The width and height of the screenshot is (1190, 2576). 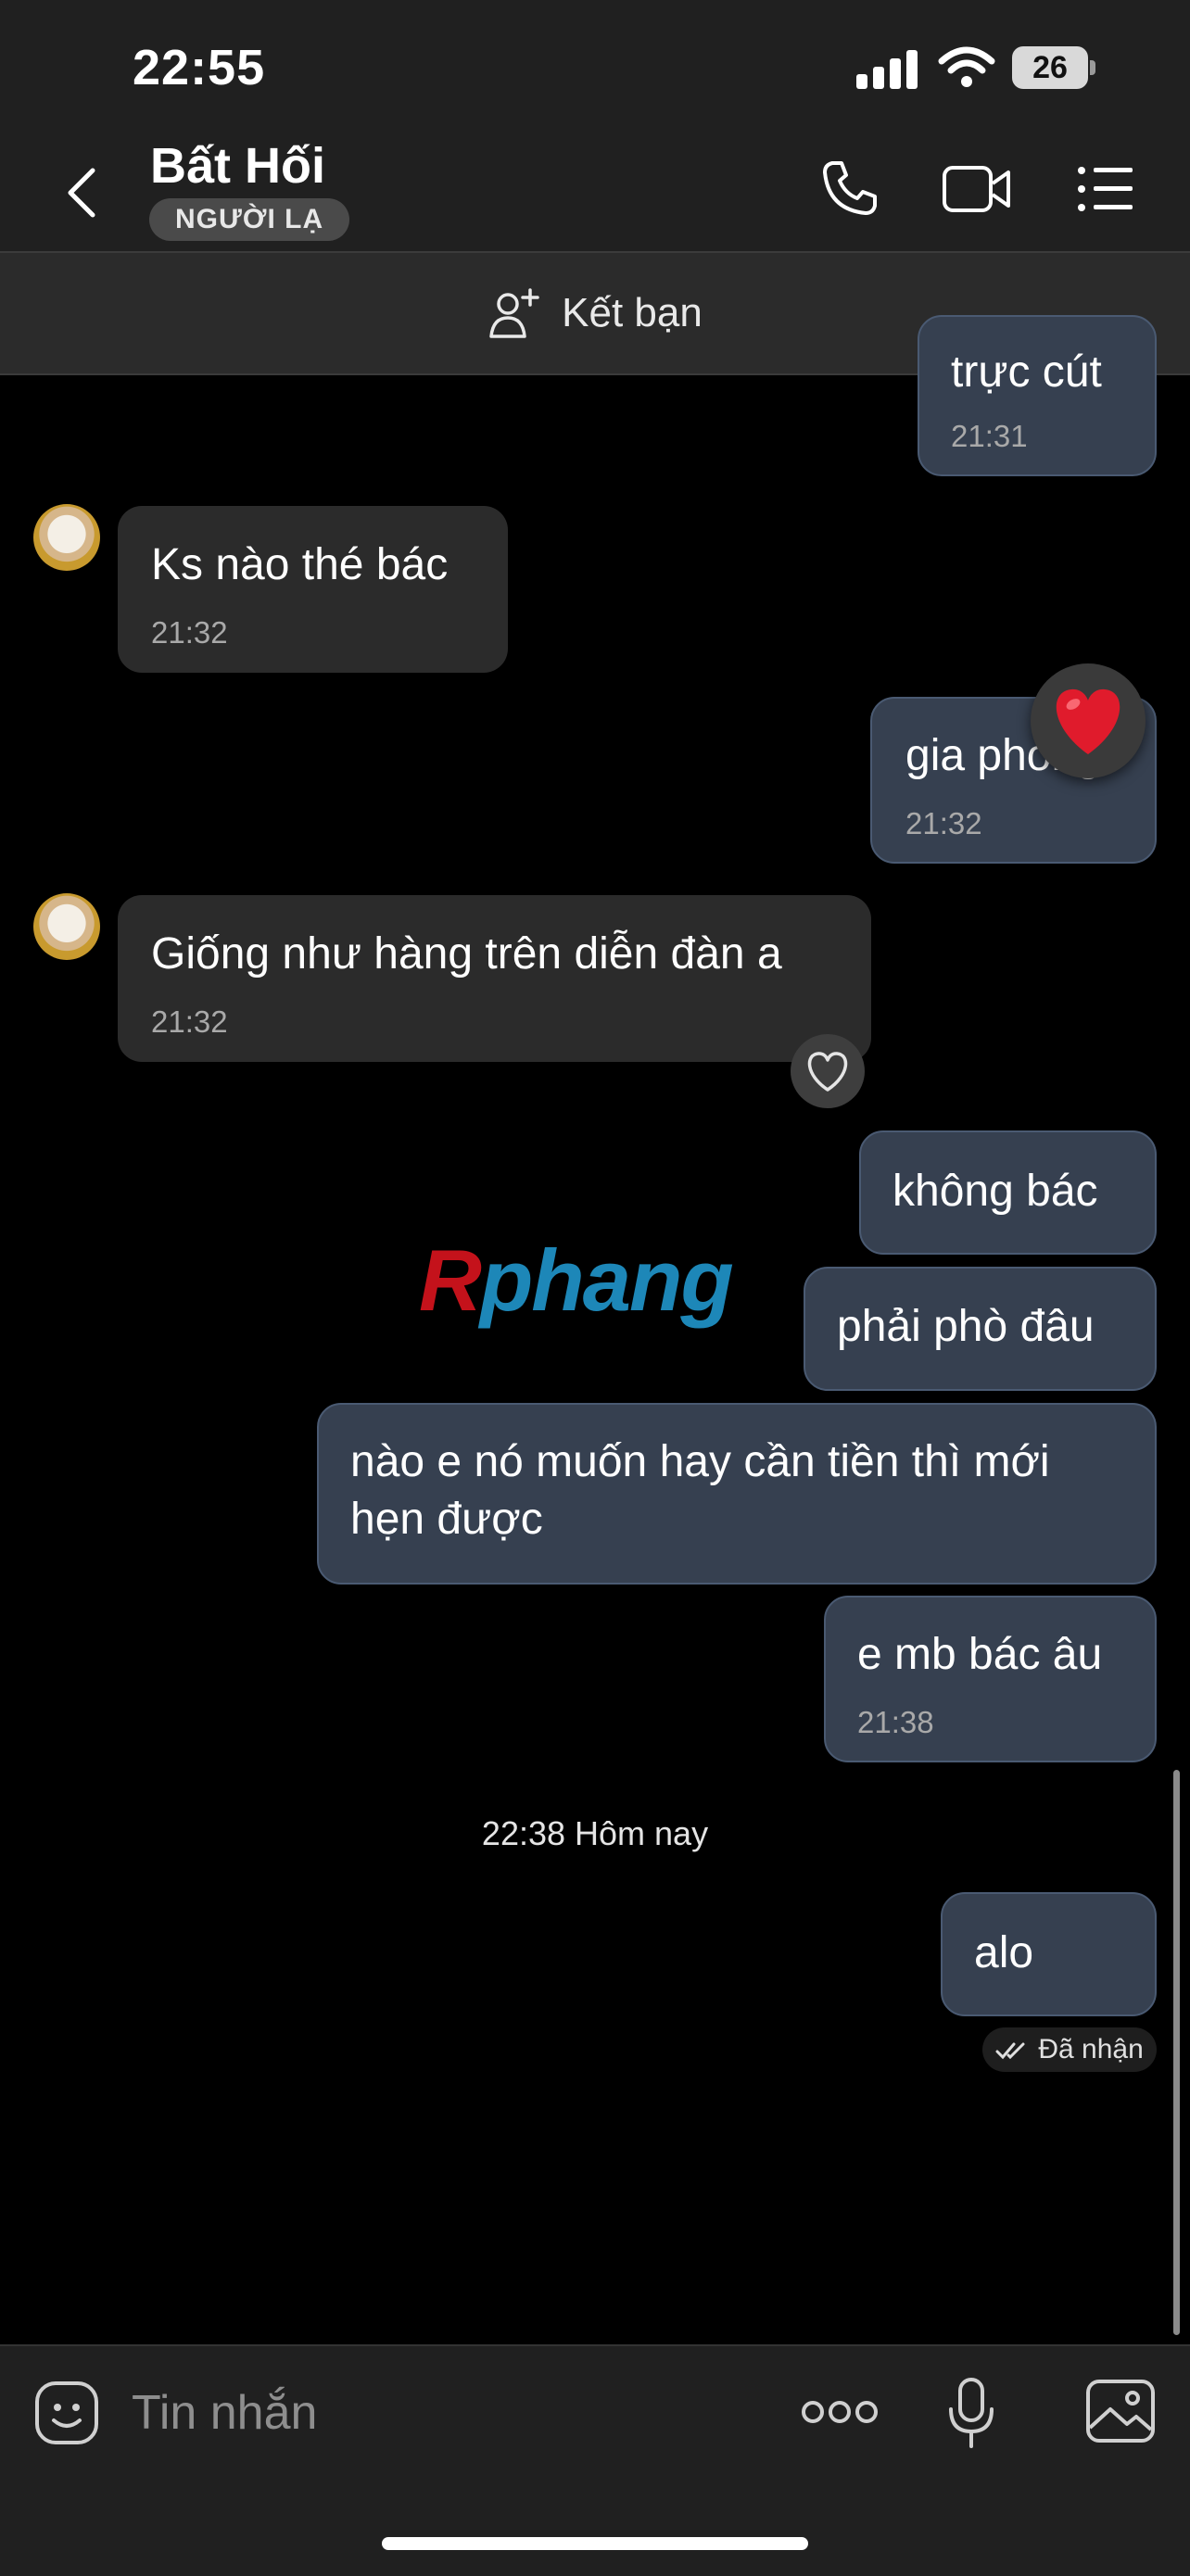 What do you see at coordinates (300, 564) in the screenshot?
I see `message-text: Ks nào thé bác` at bounding box center [300, 564].